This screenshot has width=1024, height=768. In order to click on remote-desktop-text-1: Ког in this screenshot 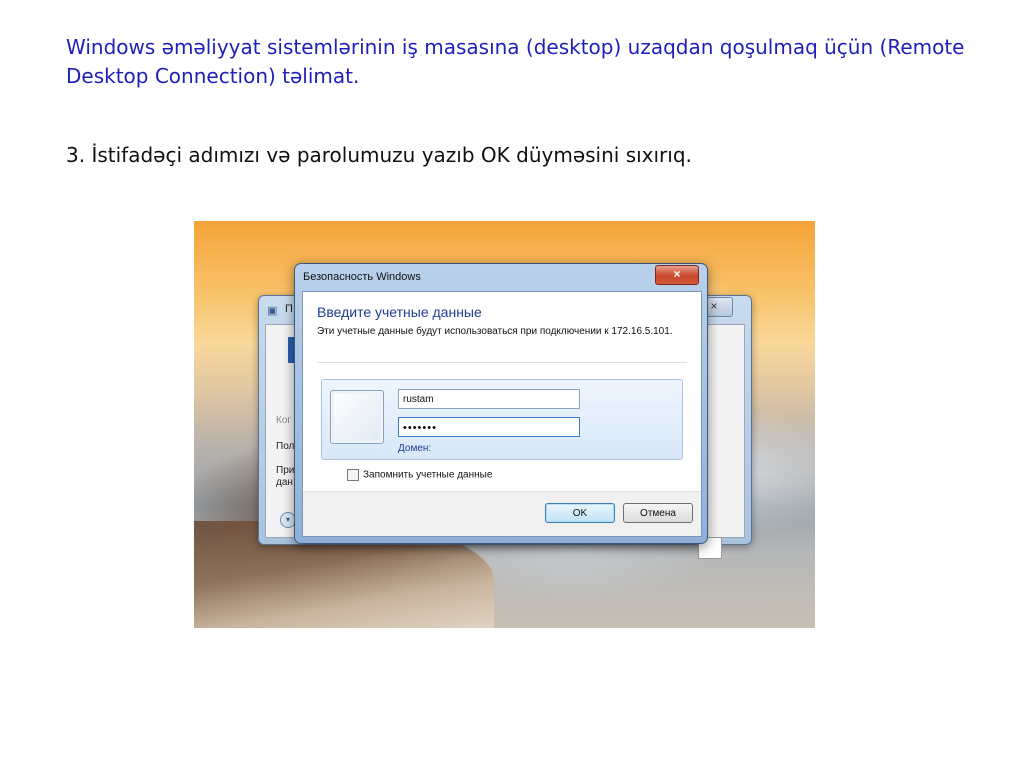, I will do `click(284, 420)`.